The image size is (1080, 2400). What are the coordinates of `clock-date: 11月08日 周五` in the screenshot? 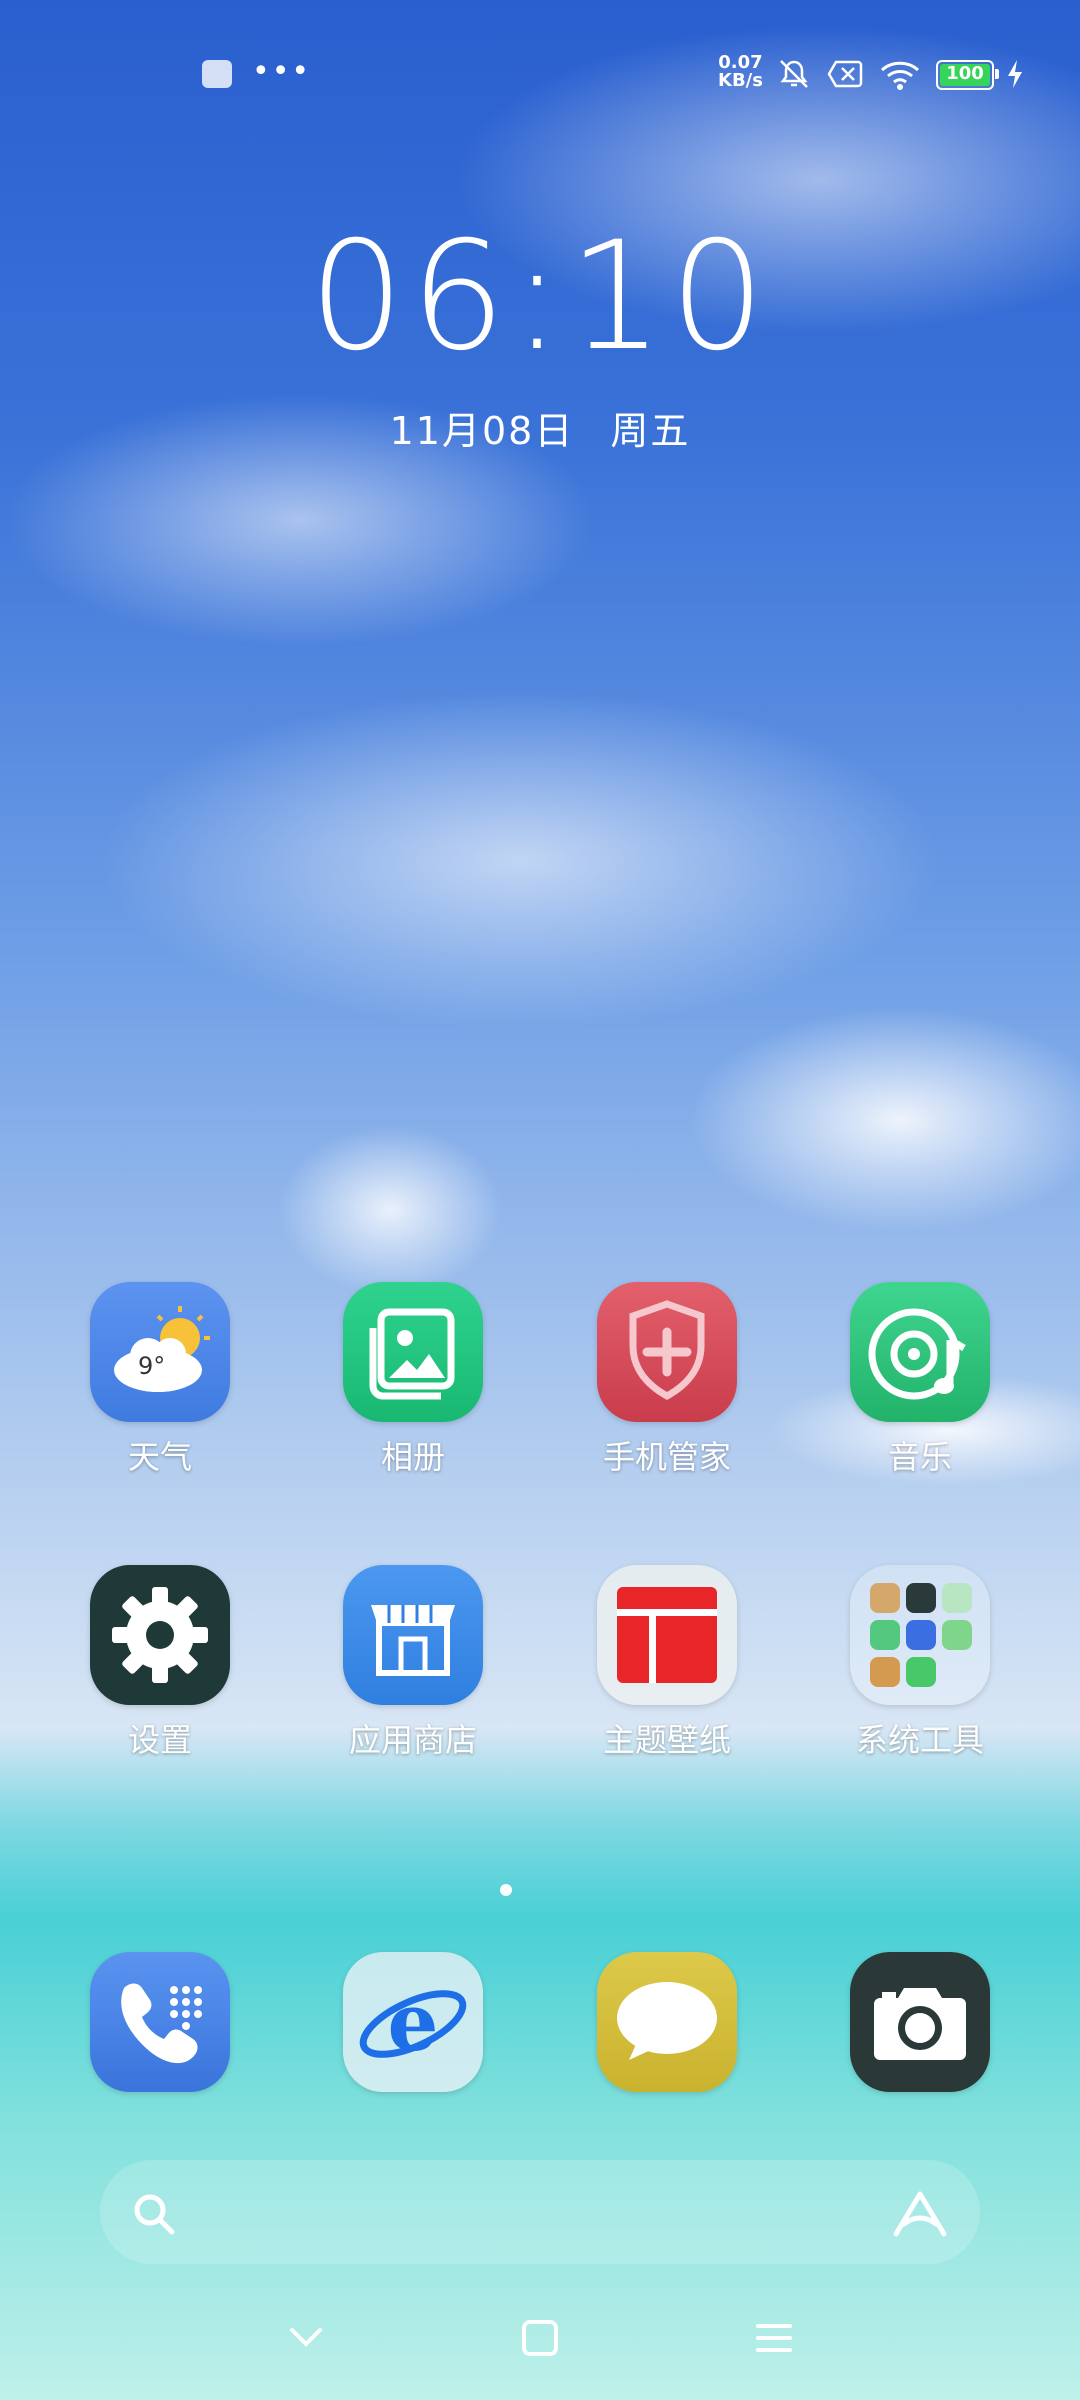 It's located at (540, 427).